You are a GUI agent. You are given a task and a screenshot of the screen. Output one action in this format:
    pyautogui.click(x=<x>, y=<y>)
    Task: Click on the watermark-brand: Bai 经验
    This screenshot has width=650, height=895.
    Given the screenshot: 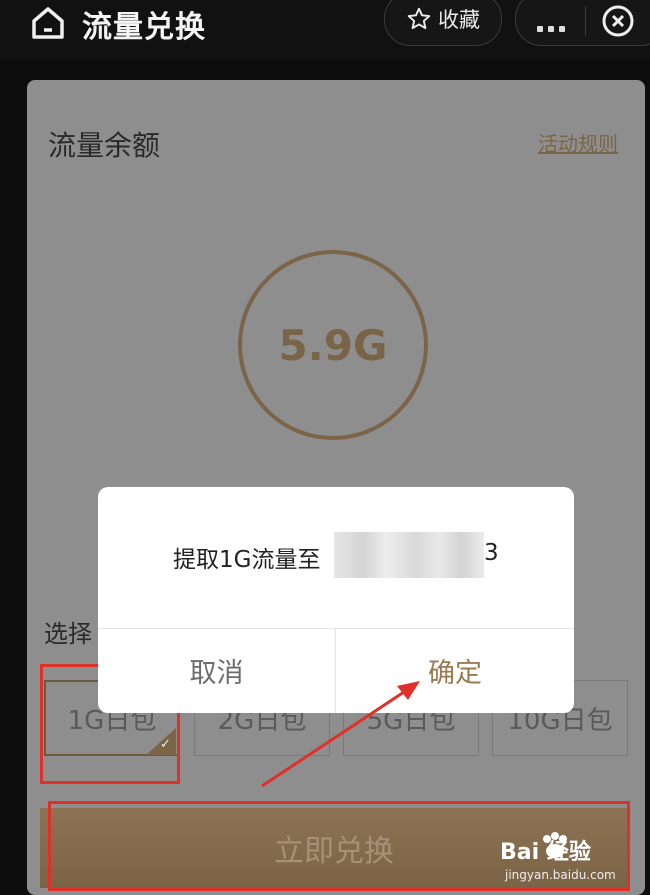 What is the action you would take?
    pyautogui.click(x=545, y=852)
    